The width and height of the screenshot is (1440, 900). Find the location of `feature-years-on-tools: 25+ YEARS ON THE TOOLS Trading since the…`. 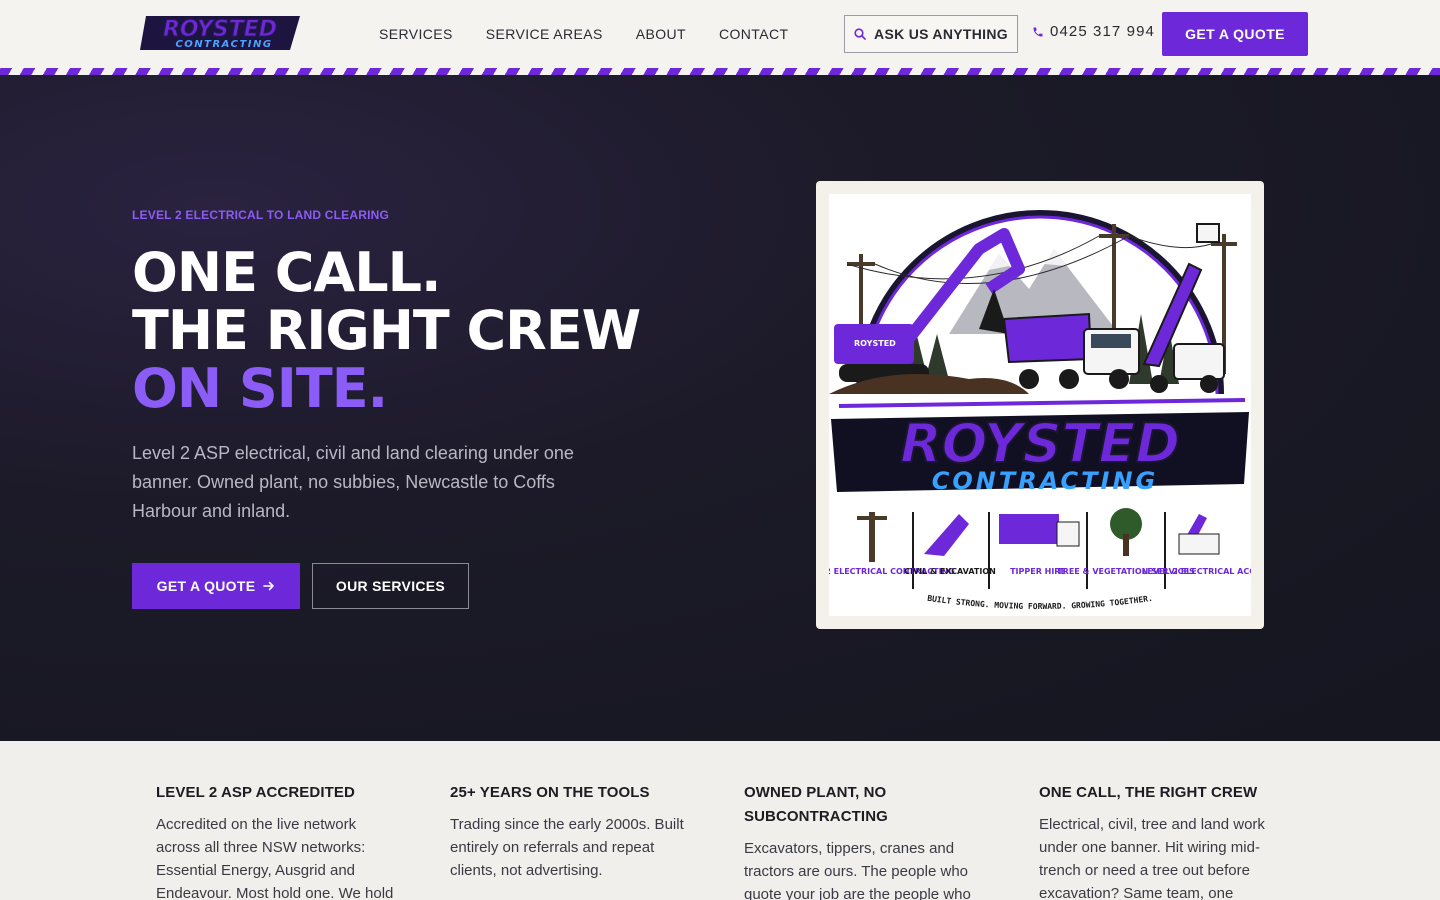

feature-years-on-tools: 25+ YEARS ON THE TOOLS Trading since the… is located at coordinates (570, 831).